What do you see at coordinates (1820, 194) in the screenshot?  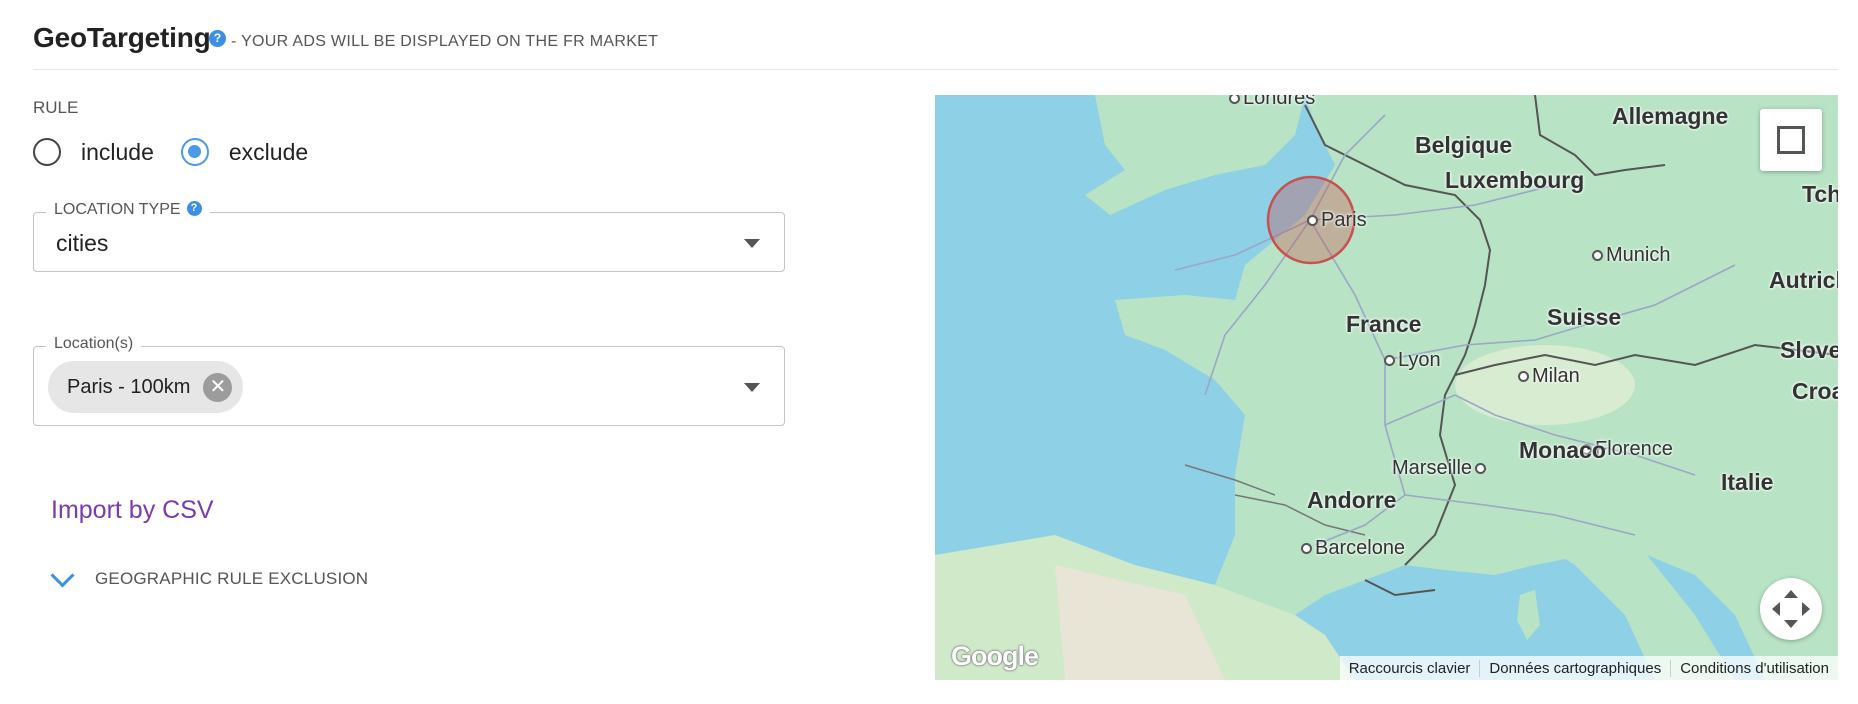 I see `map-country-tch: Tch` at bounding box center [1820, 194].